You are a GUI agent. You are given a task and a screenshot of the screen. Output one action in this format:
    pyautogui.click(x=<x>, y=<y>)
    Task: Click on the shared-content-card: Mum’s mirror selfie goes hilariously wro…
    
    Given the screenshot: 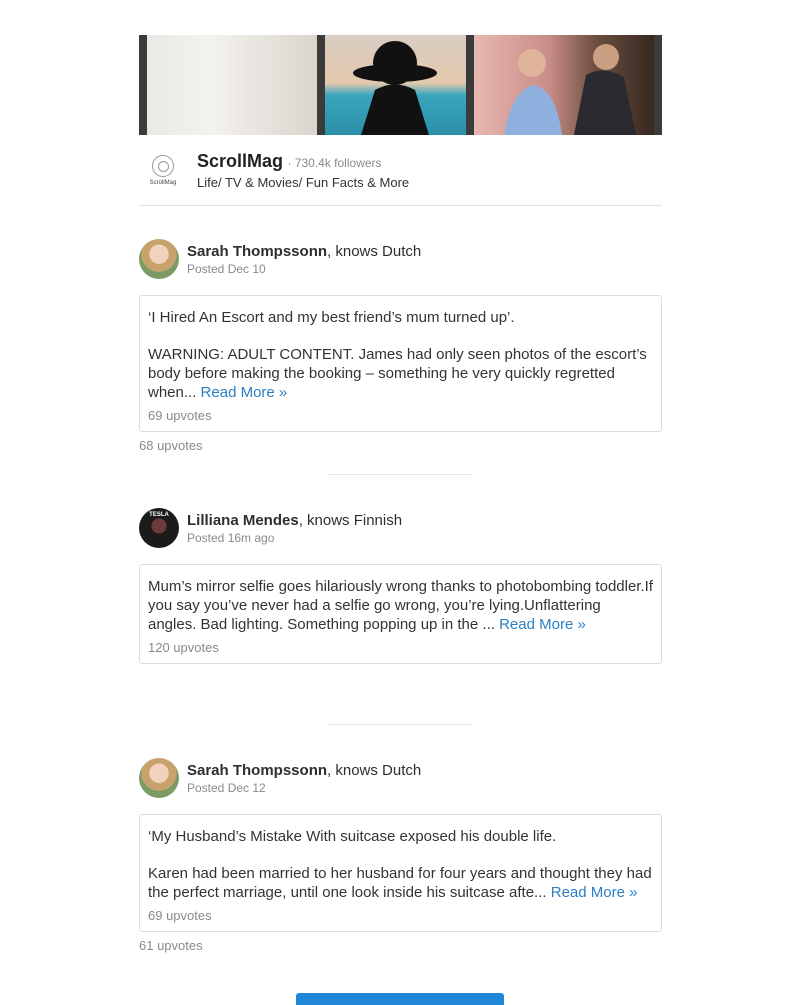 What is the action you would take?
    pyautogui.click(x=400, y=614)
    